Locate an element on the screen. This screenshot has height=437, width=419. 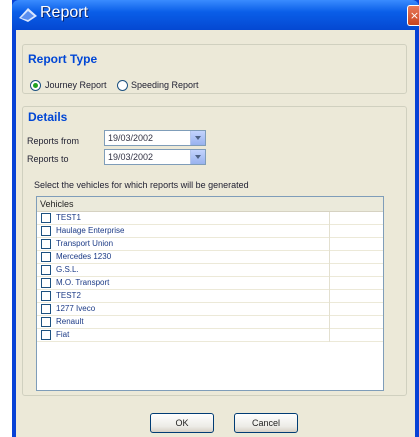
close-button: × is located at coordinates (413, 15).